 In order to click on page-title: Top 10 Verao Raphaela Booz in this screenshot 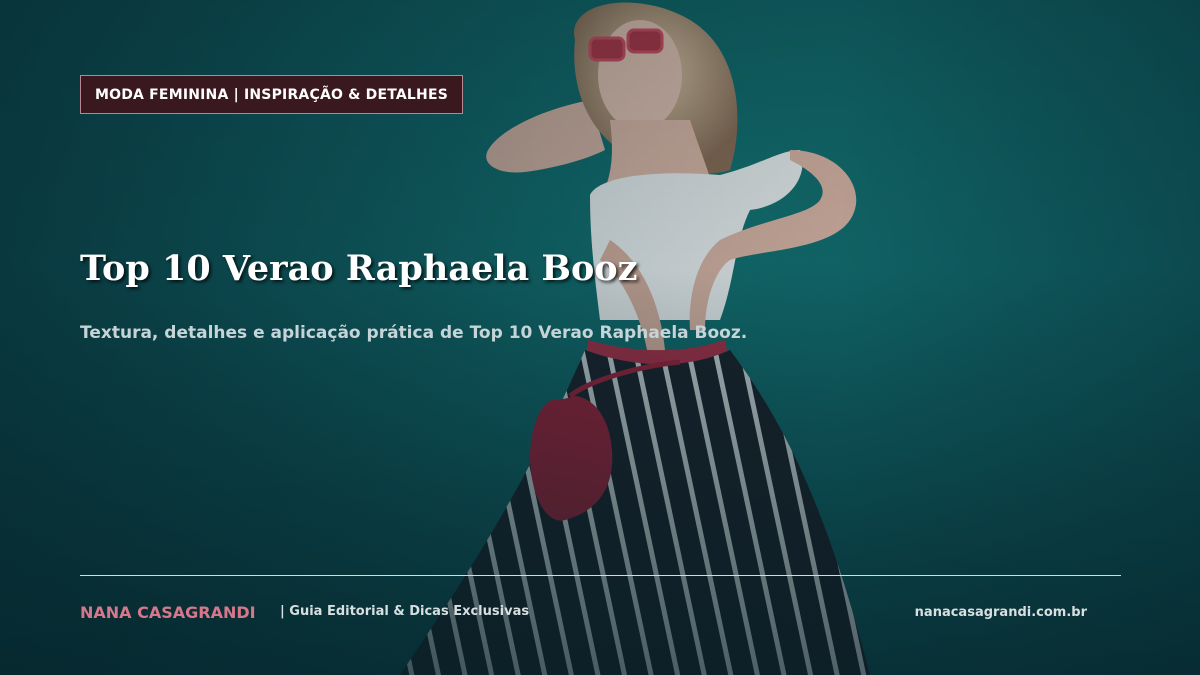, I will do `click(359, 268)`.